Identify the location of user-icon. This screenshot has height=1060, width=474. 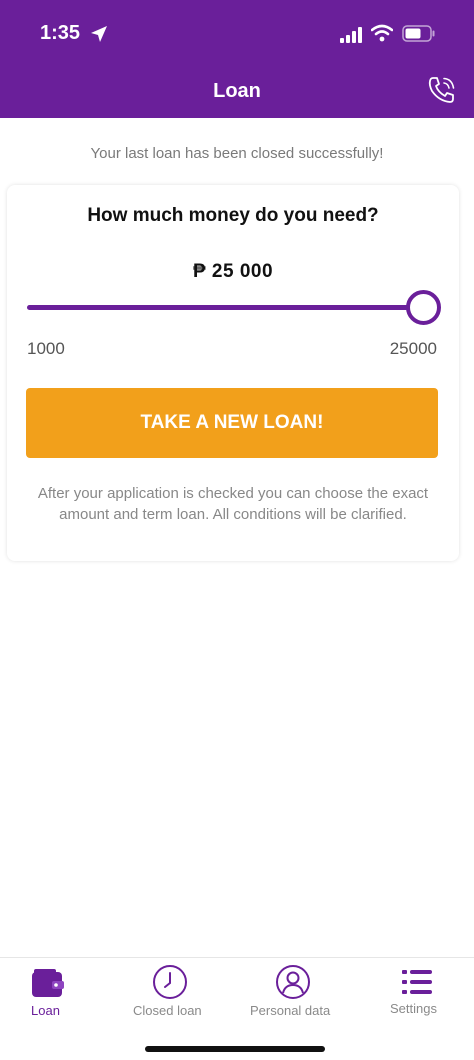
(293, 982).